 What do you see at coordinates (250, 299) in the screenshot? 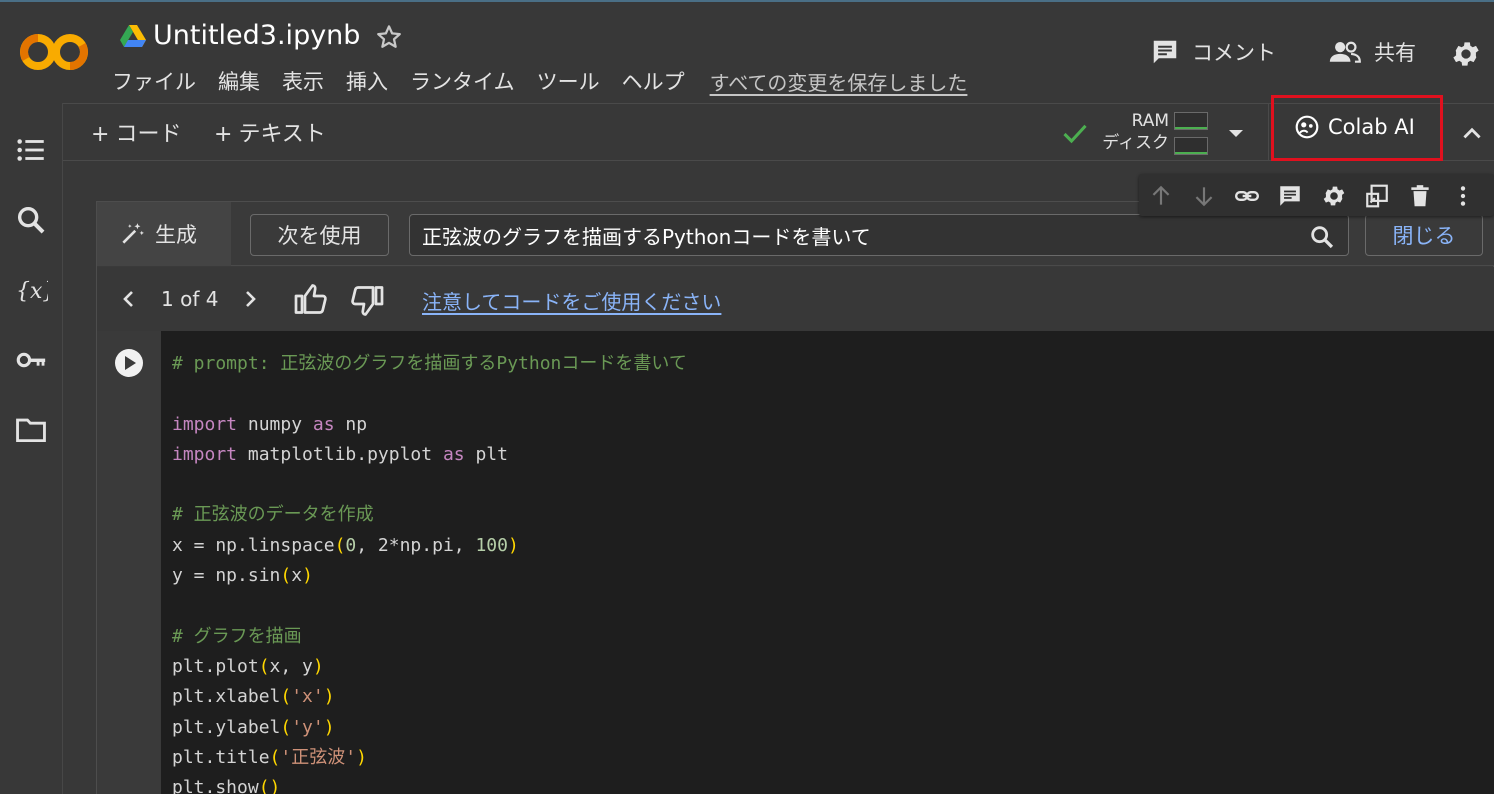
I see `chevron-right-icon` at bounding box center [250, 299].